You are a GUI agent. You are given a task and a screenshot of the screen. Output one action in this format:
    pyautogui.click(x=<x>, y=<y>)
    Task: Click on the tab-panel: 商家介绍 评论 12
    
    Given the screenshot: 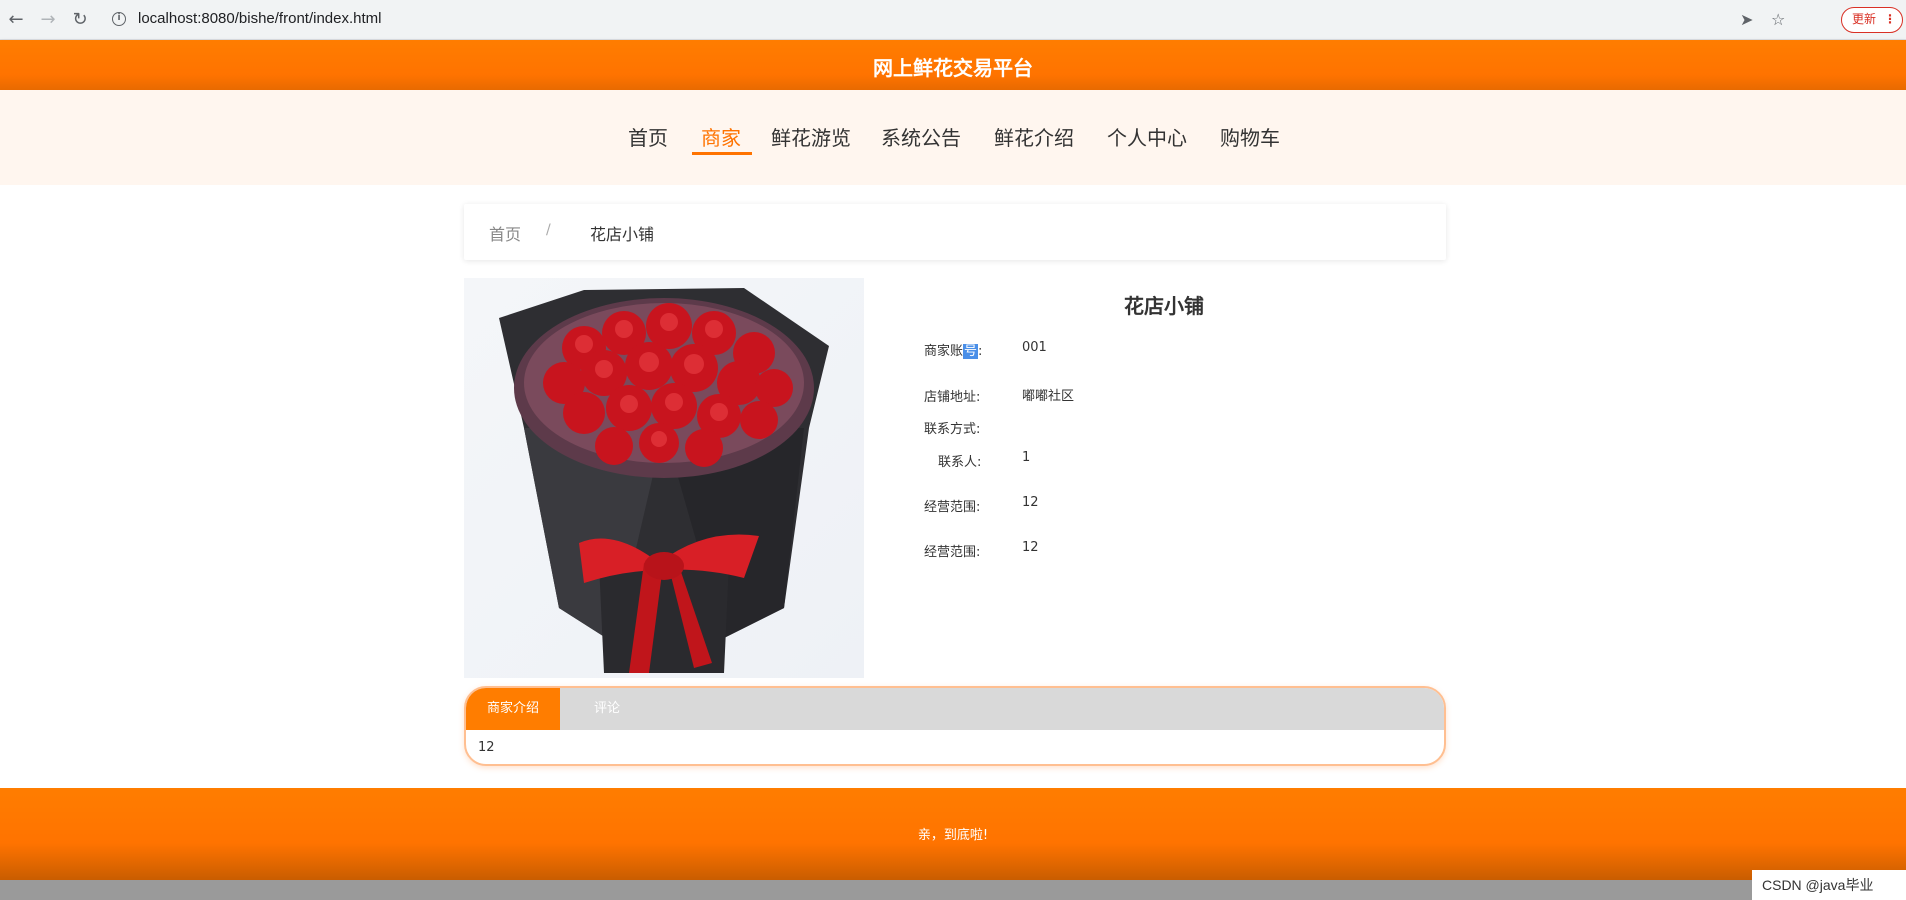 What is the action you would take?
    pyautogui.click(x=955, y=726)
    